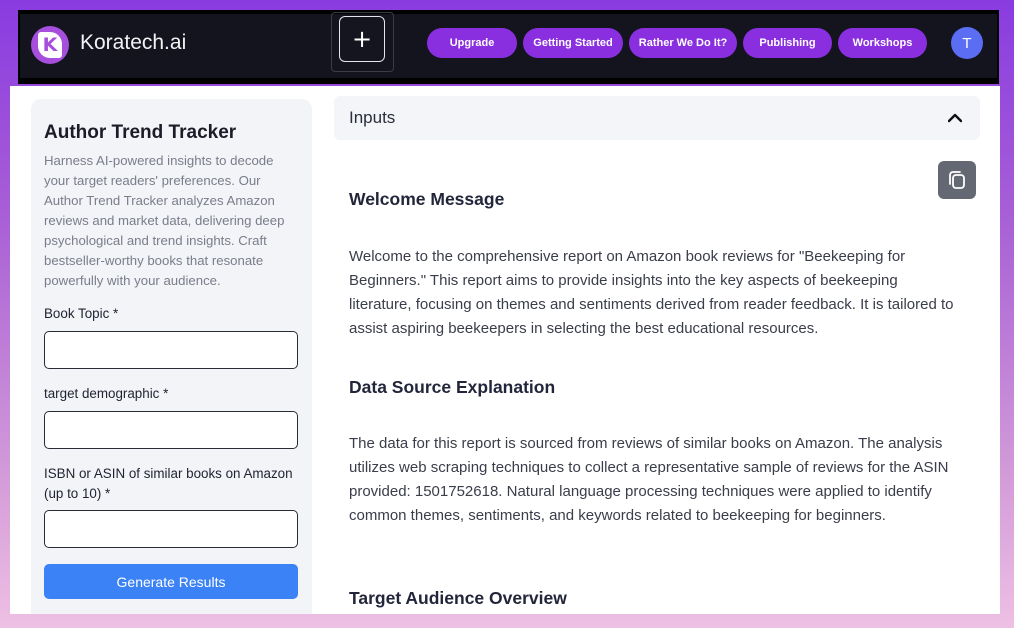 The height and width of the screenshot is (628, 1014). Describe the element at coordinates (106, 393) in the screenshot. I see `target-demographic-label: target demographic *` at that location.